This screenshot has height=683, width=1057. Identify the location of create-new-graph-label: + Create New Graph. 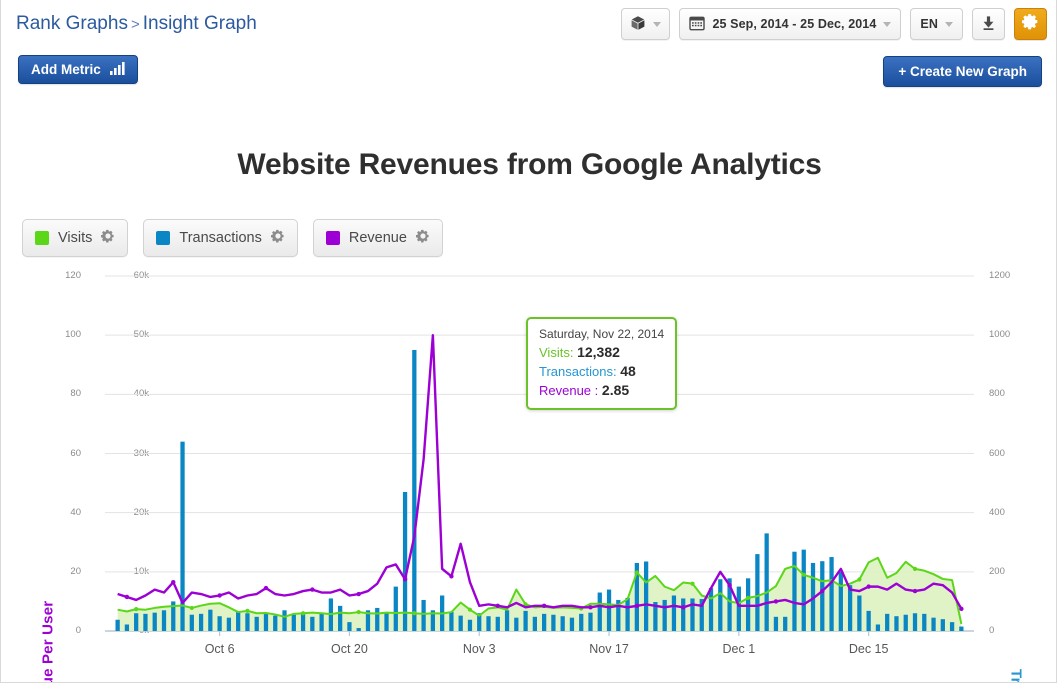
(962, 71).